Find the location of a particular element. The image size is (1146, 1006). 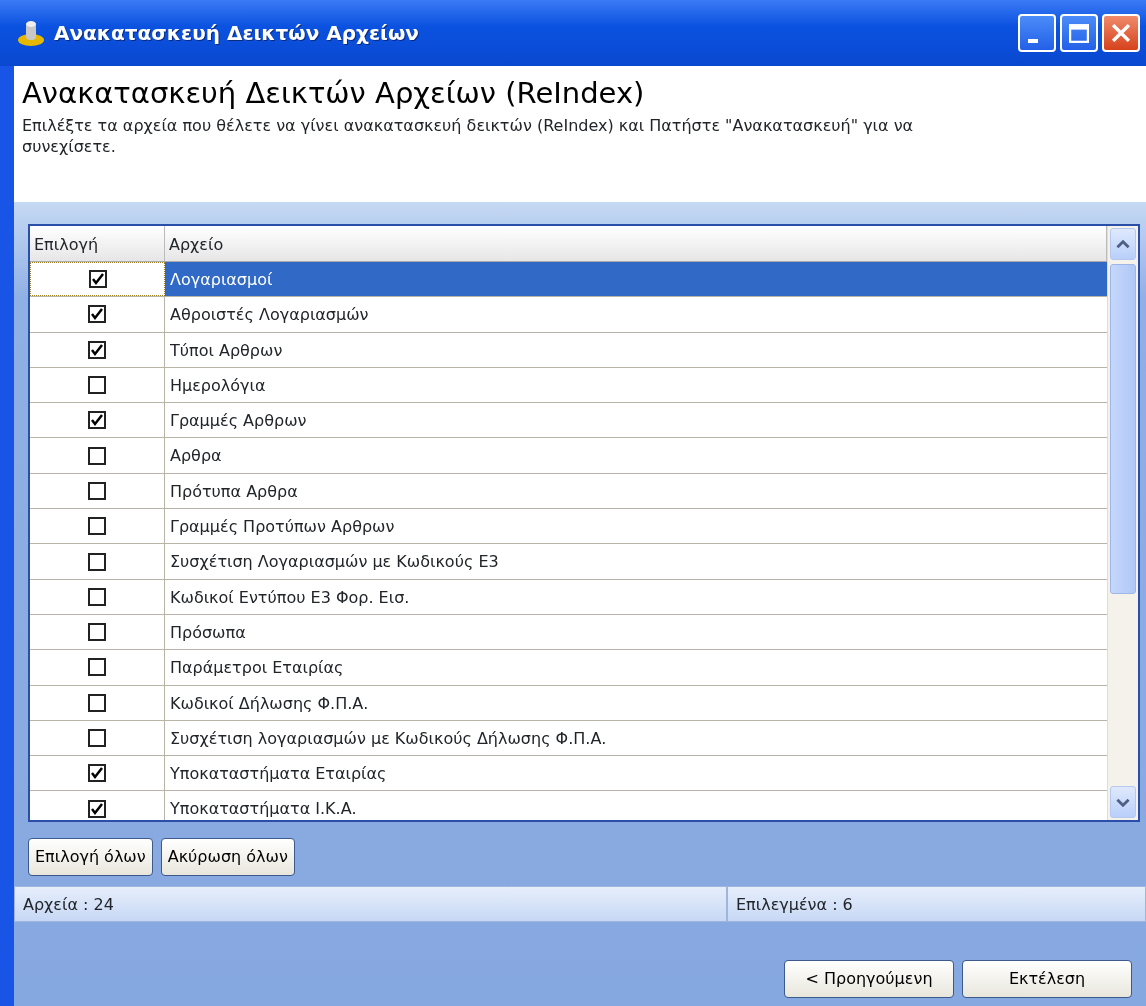

maximize-icon is located at coordinates (1079, 33).